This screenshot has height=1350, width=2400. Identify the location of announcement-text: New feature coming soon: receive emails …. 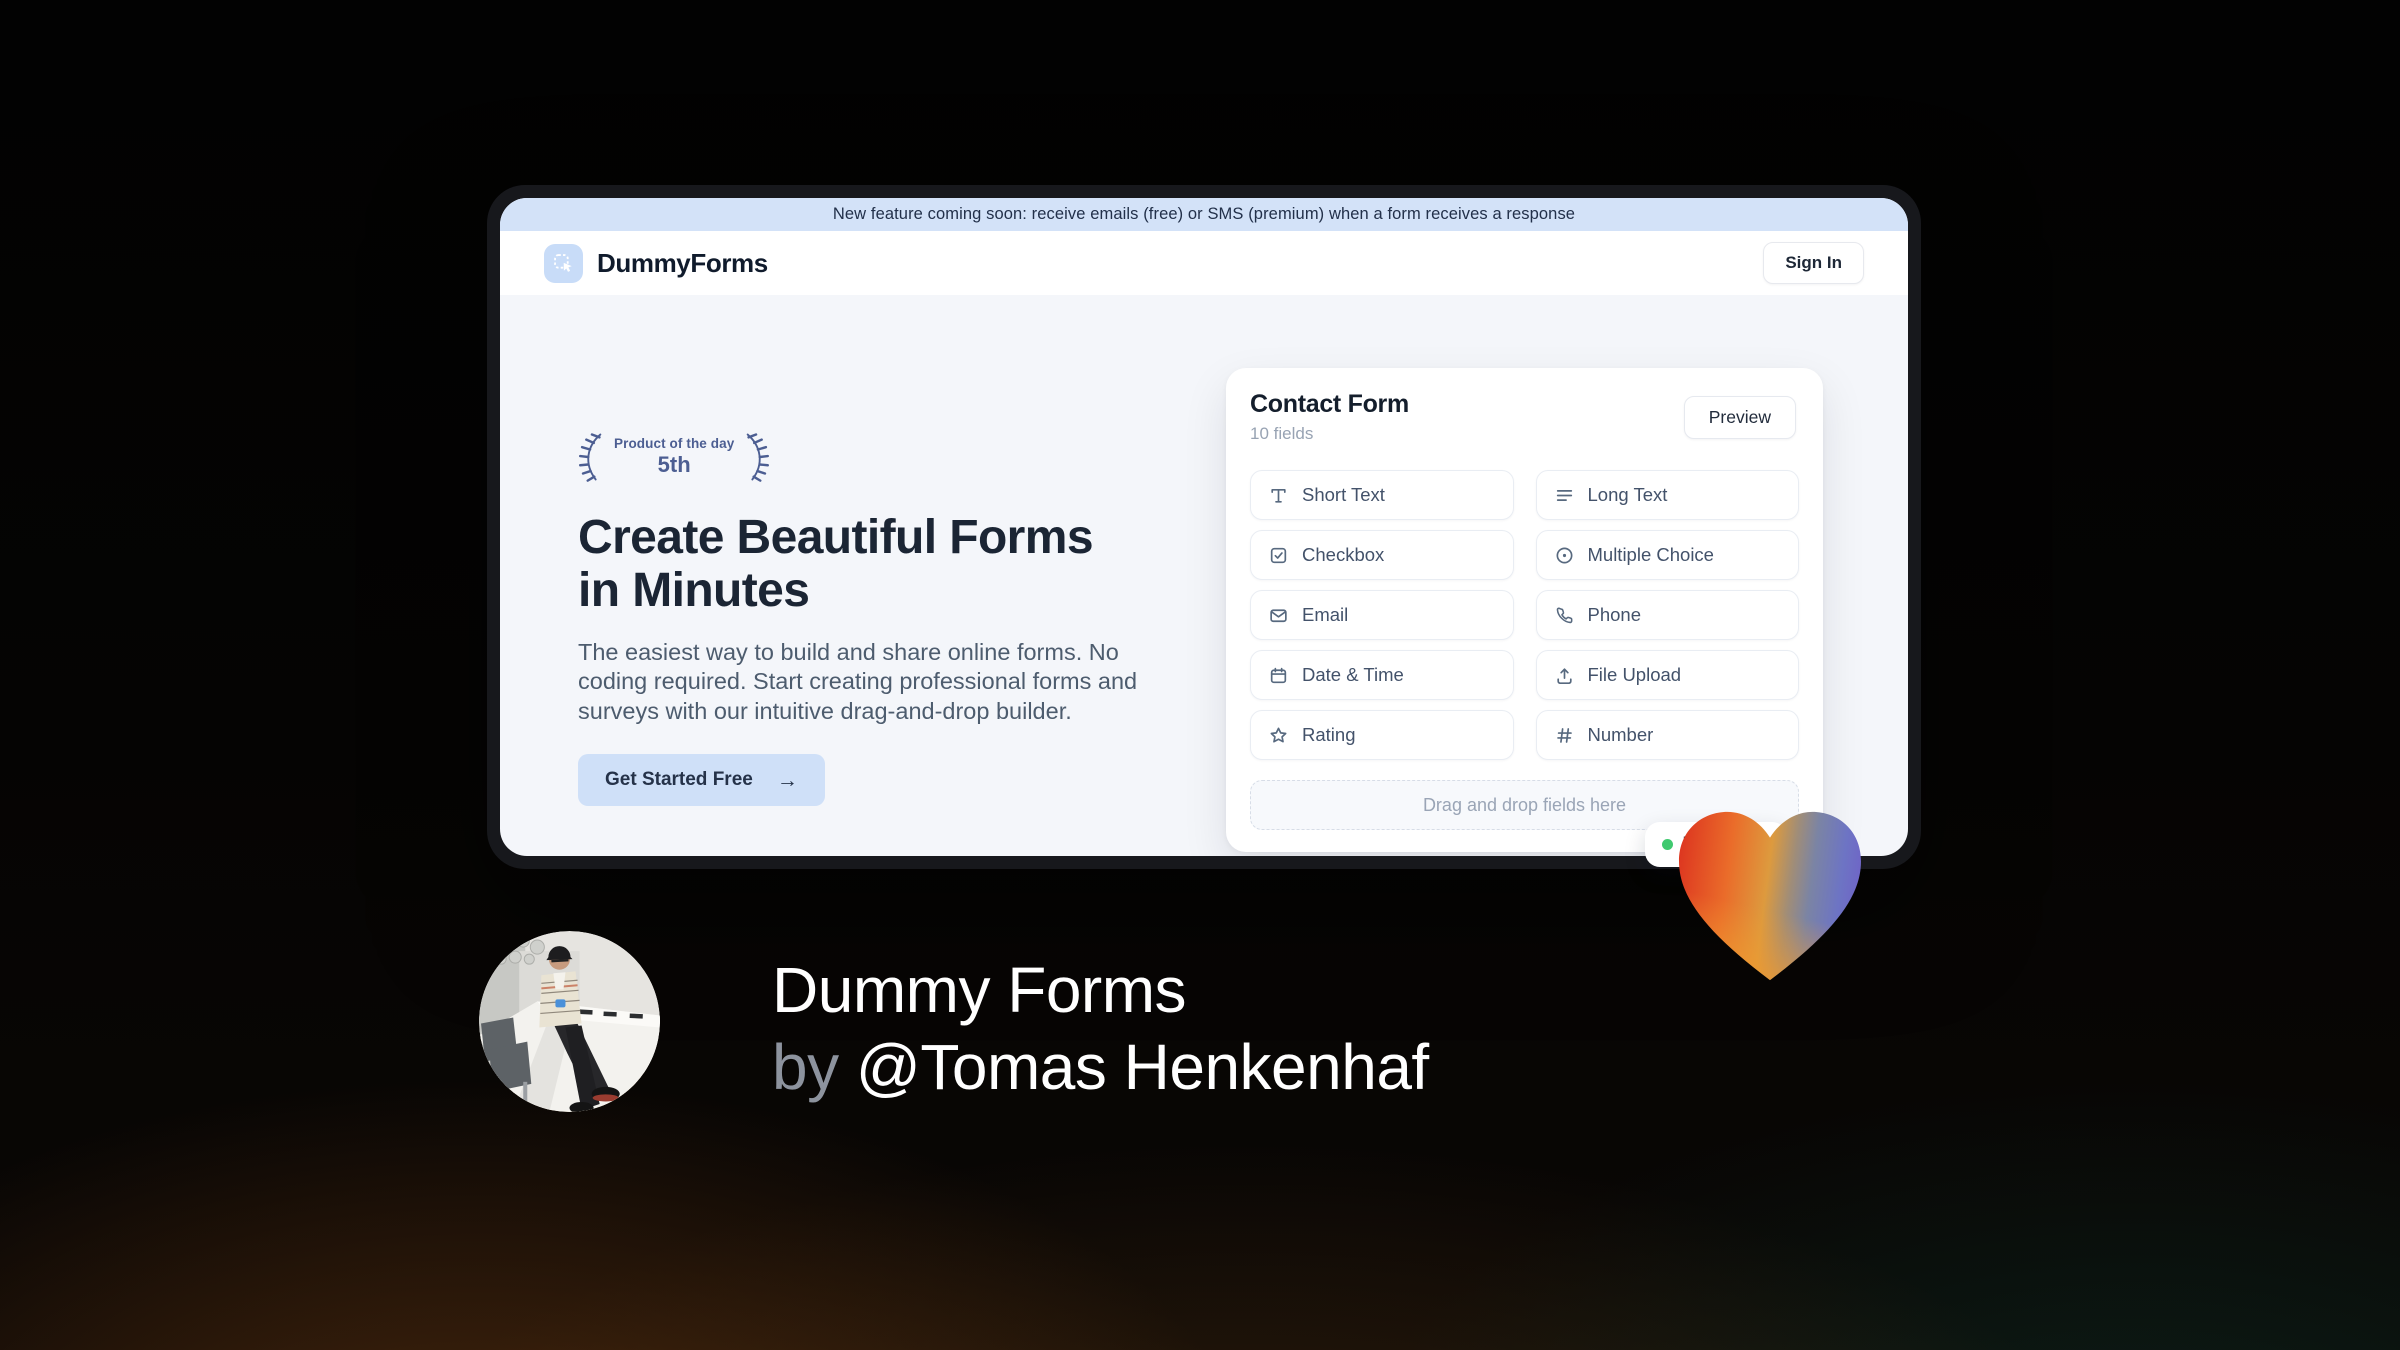
(1204, 214).